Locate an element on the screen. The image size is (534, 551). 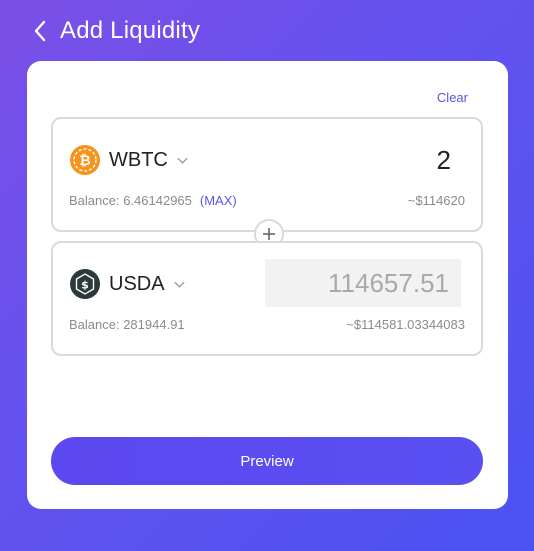
clear-button: Clear is located at coordinates (452, 97).